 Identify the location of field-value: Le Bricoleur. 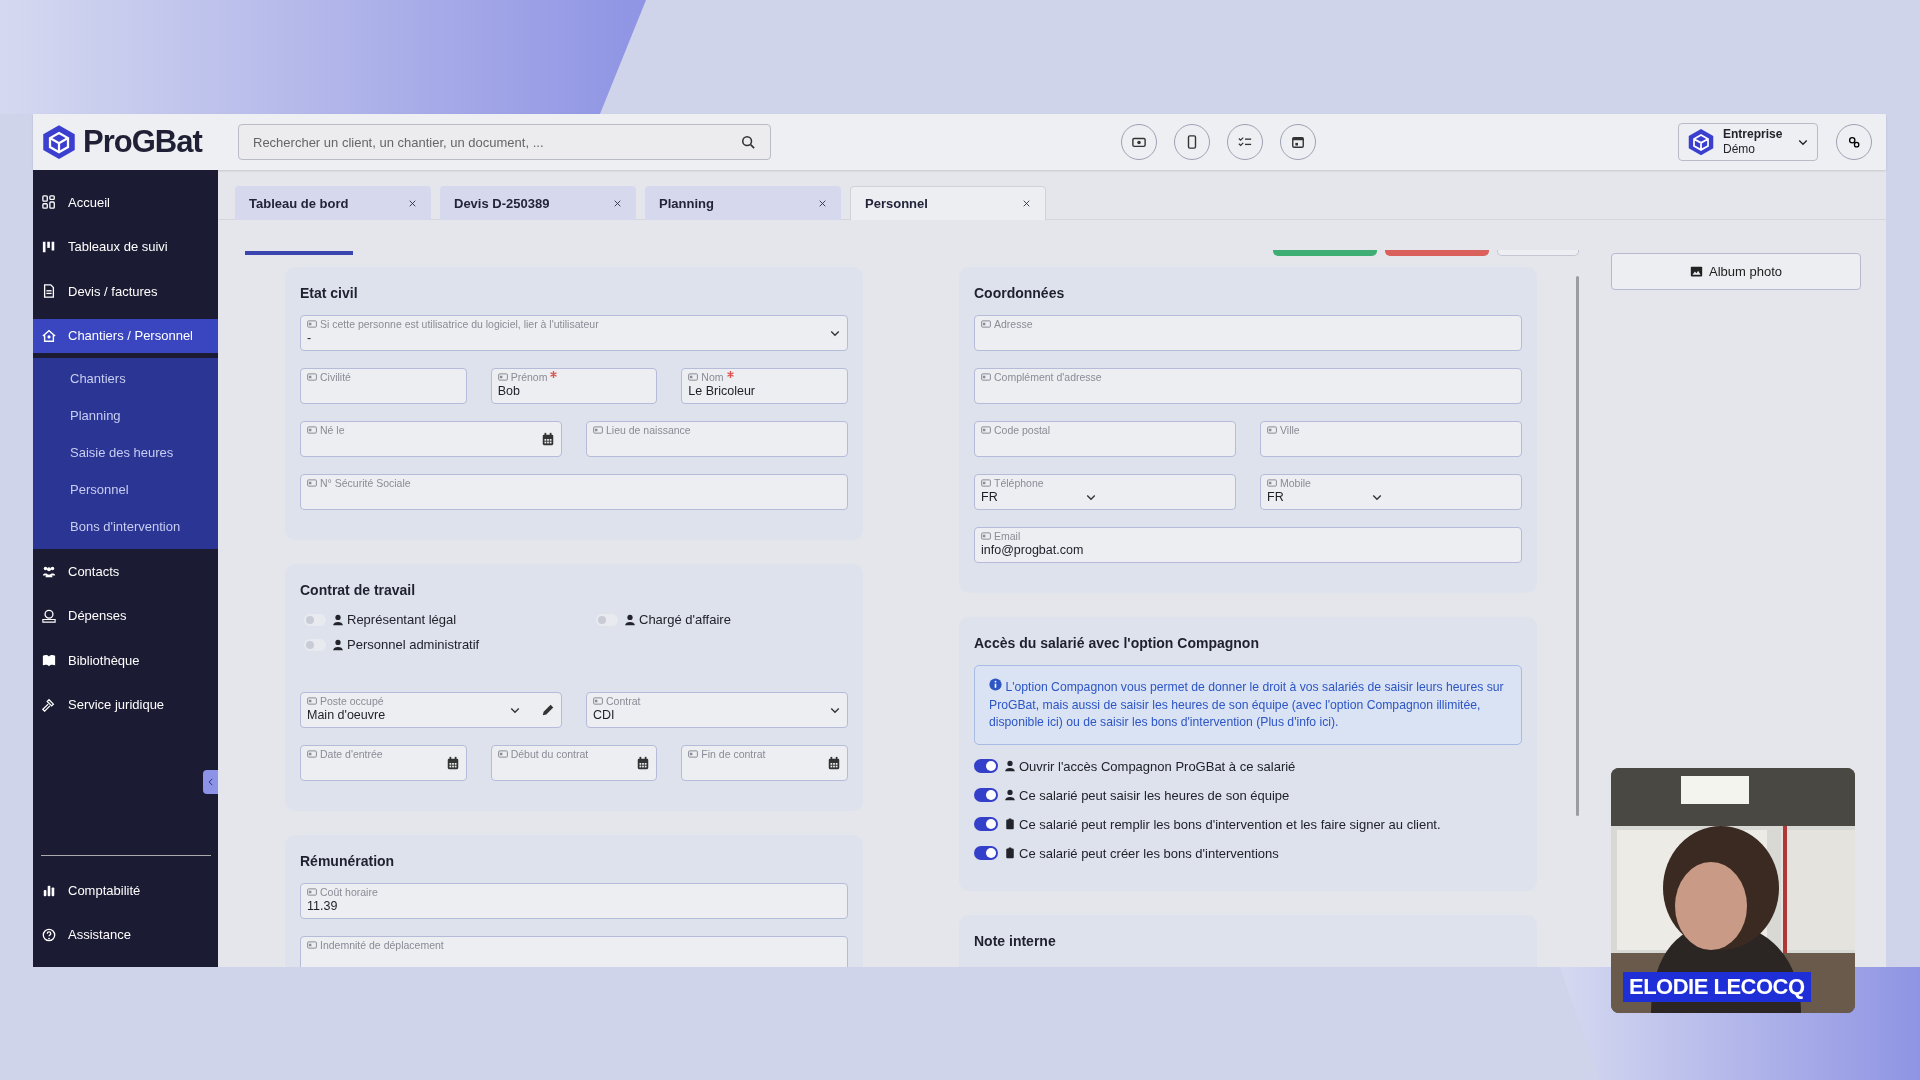
(722, 391).